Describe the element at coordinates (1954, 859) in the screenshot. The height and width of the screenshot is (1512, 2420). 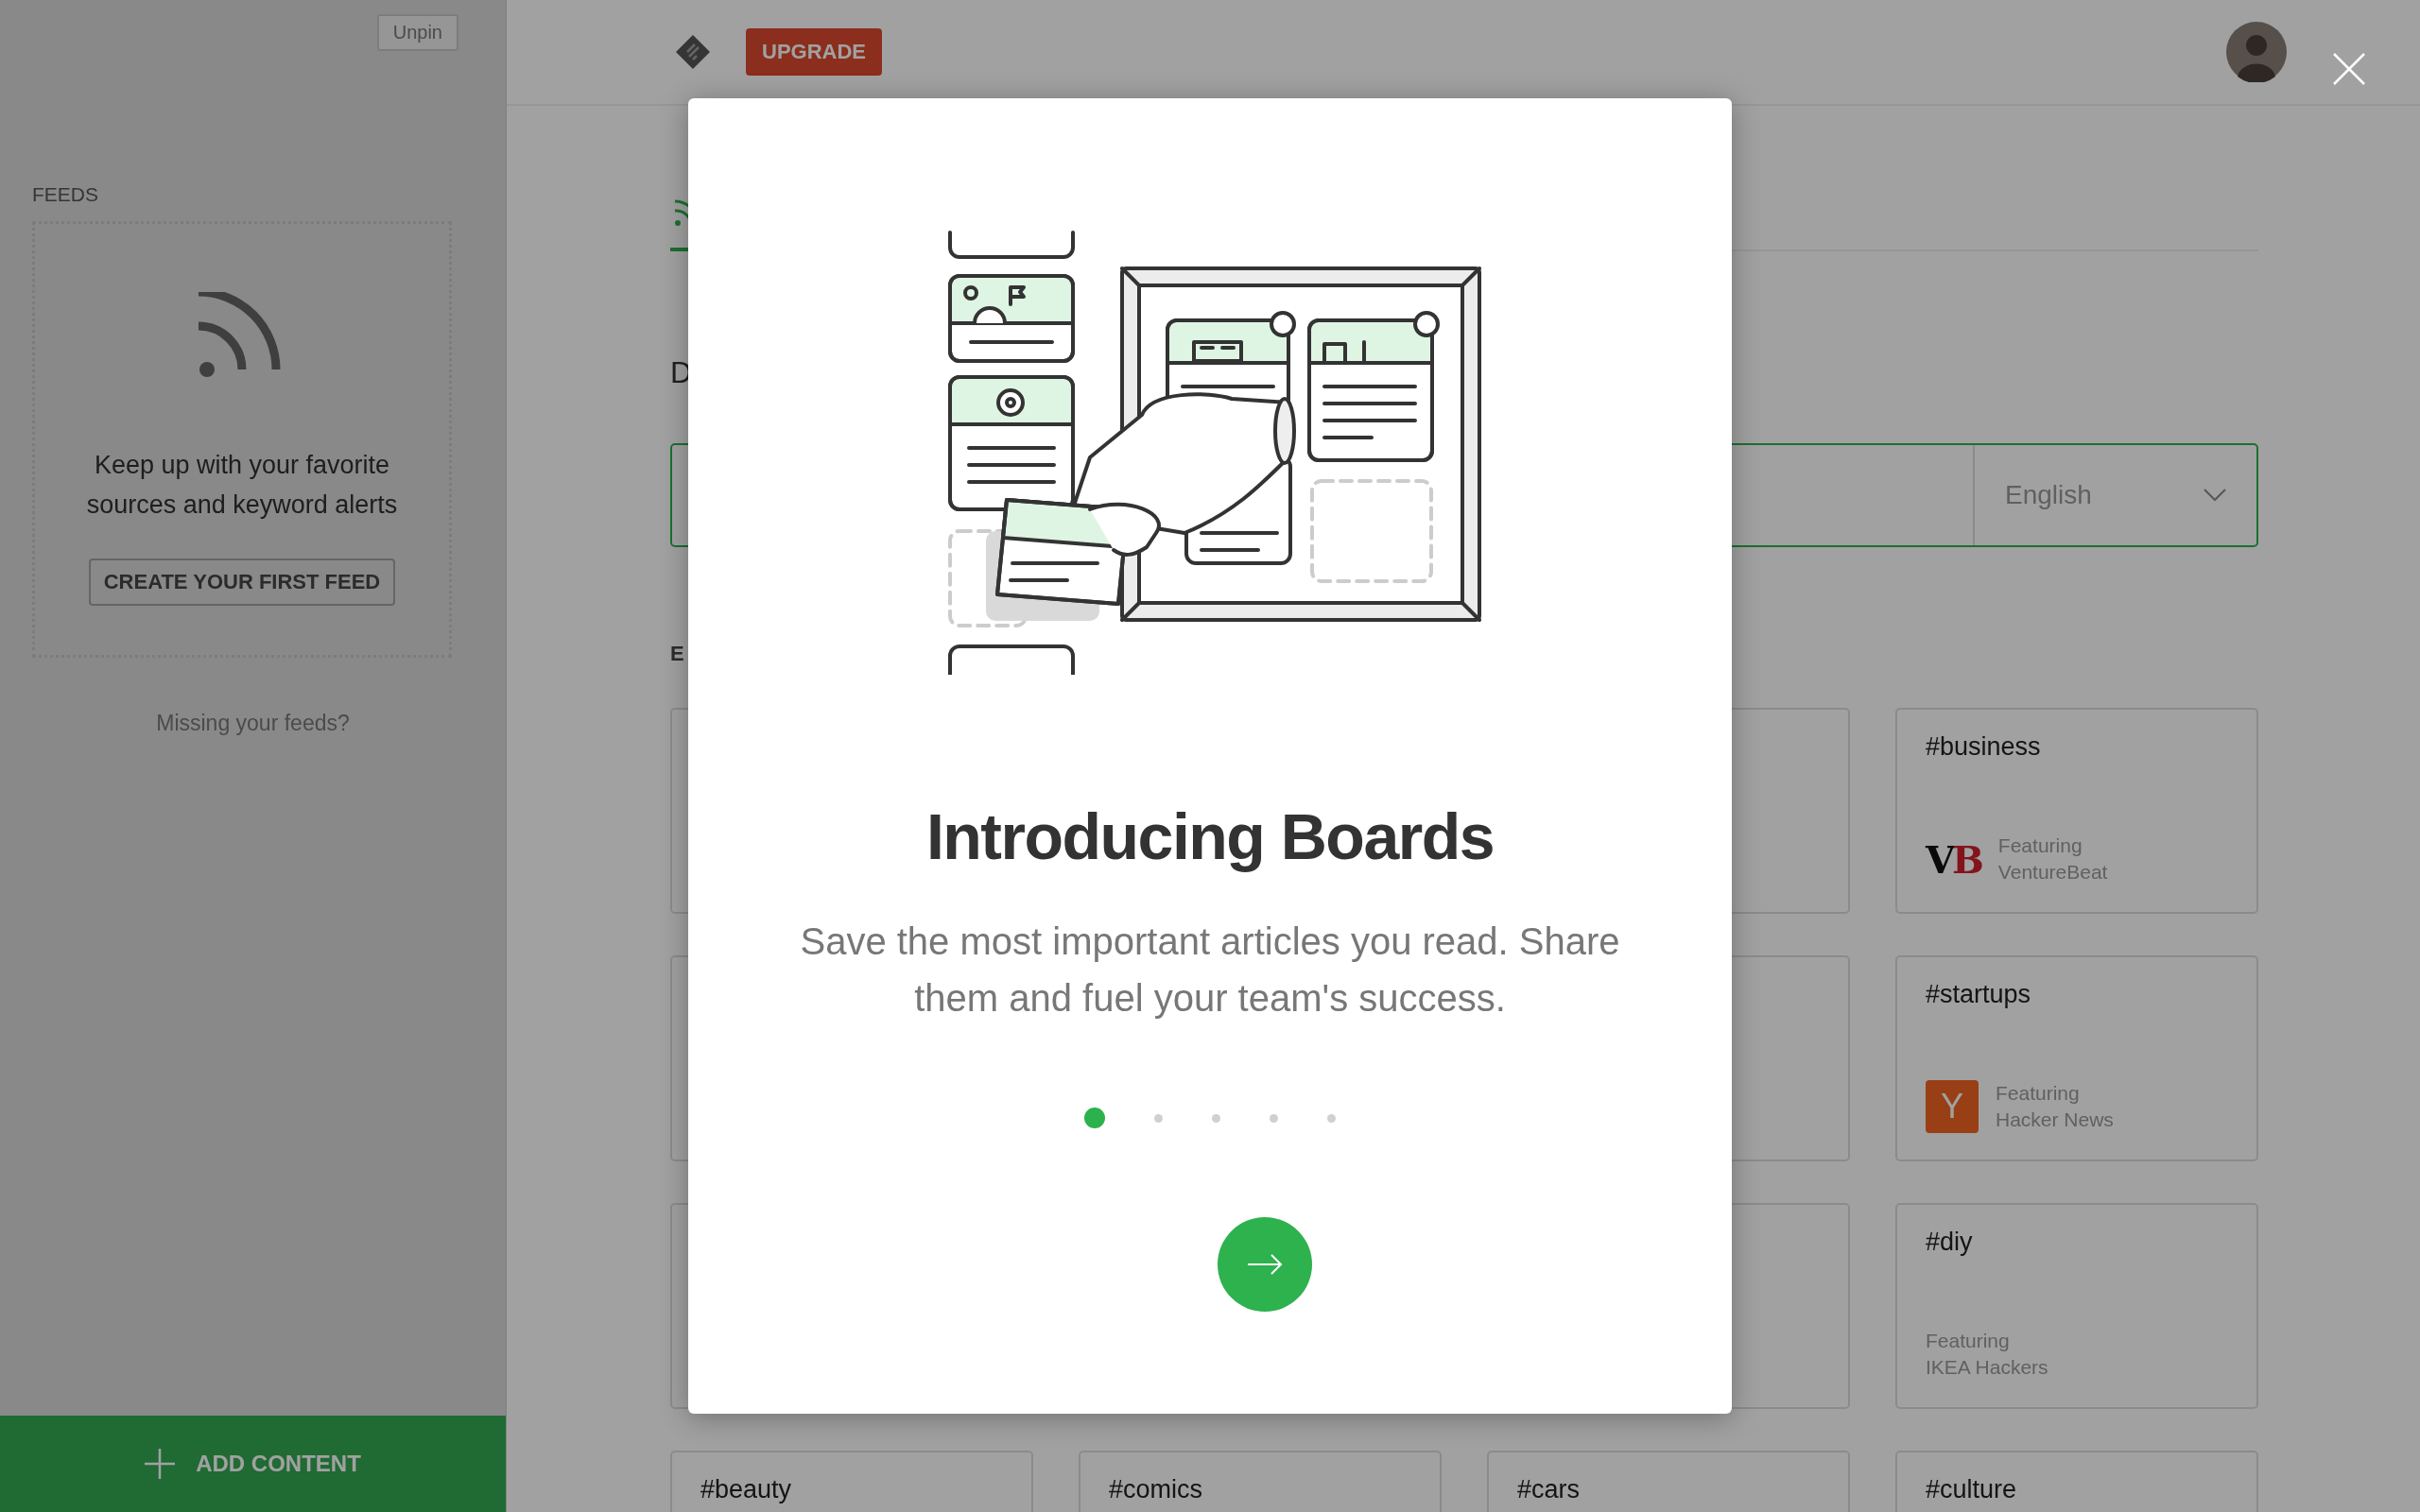
I see `source-logo: VB` at that location.